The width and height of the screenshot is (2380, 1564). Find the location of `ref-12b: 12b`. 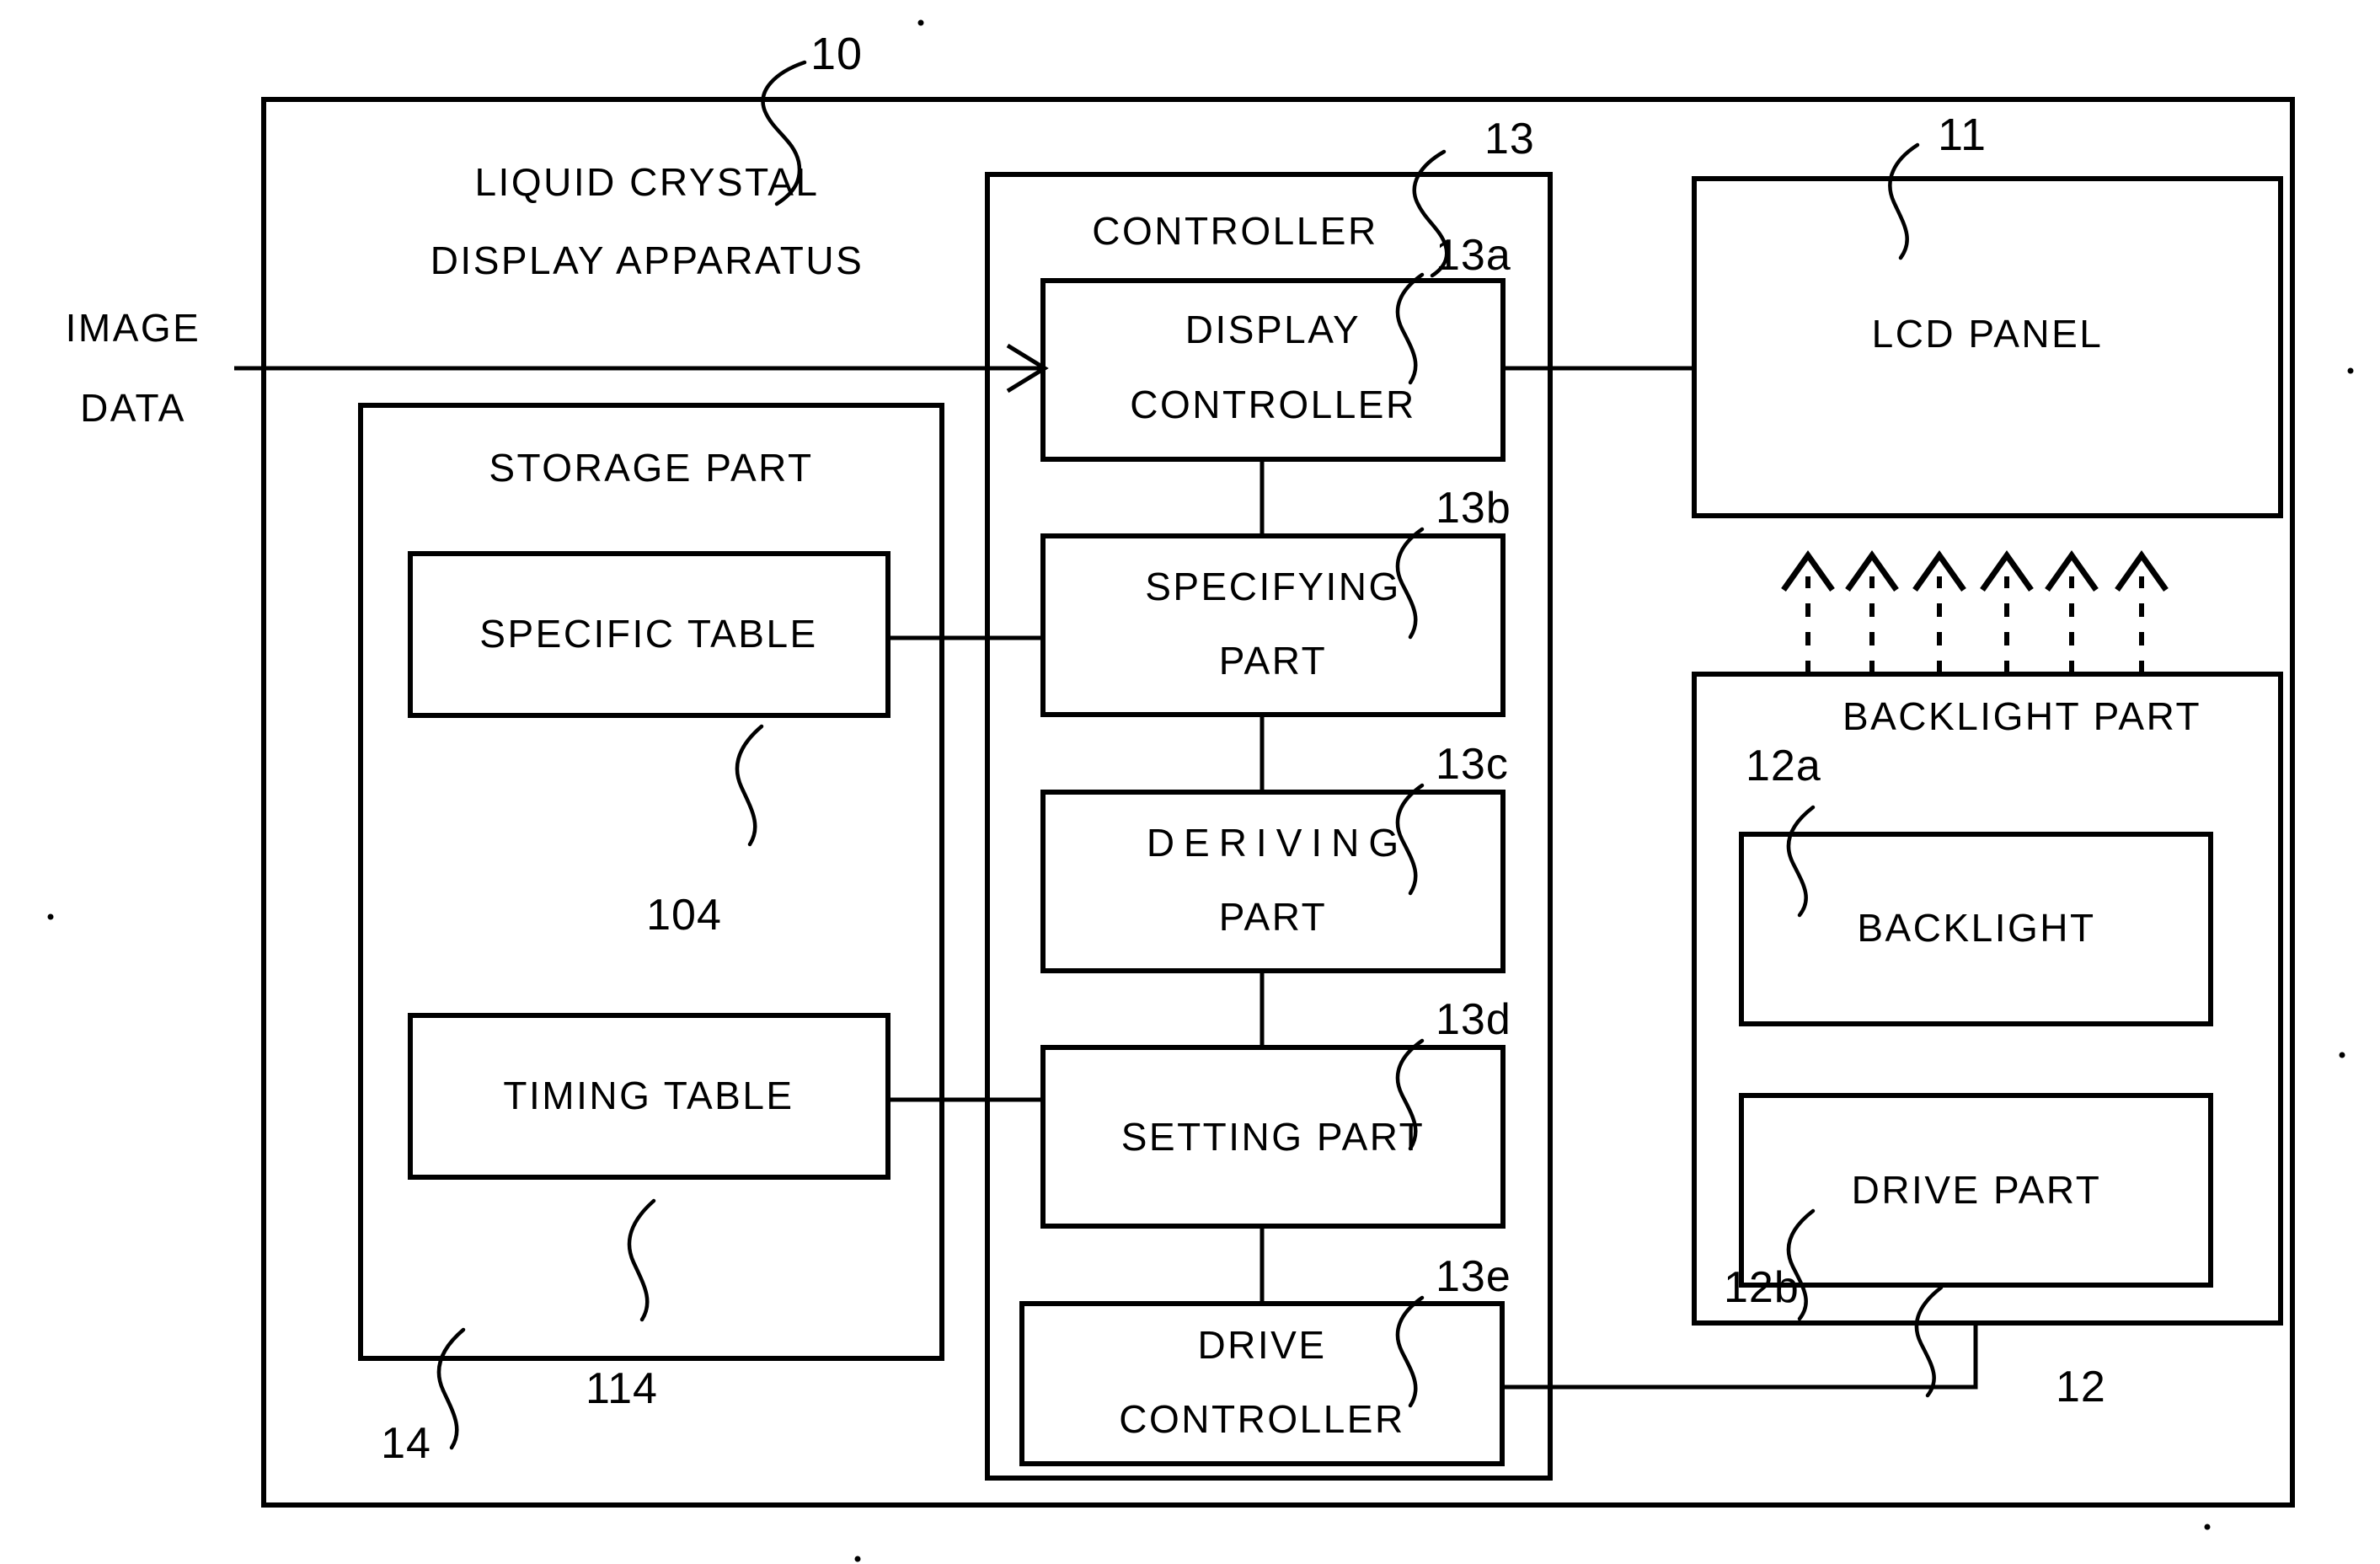

ref-12b: 12b is located at coordinates (1762, 1287).